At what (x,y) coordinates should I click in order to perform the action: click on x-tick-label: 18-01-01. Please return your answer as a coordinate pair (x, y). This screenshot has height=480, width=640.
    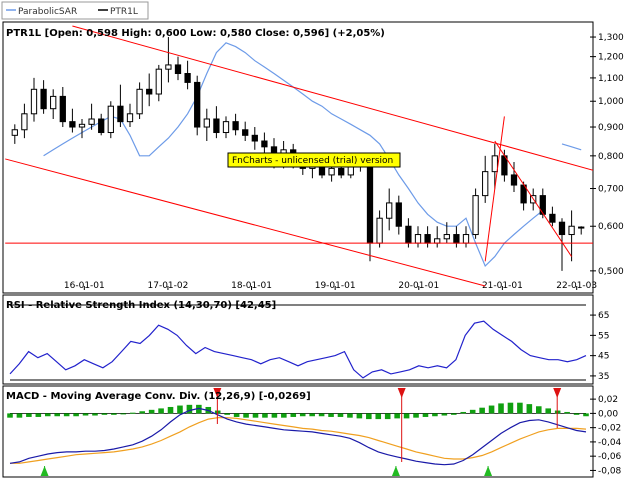
    Looking at the image, I should click on (251, 286).